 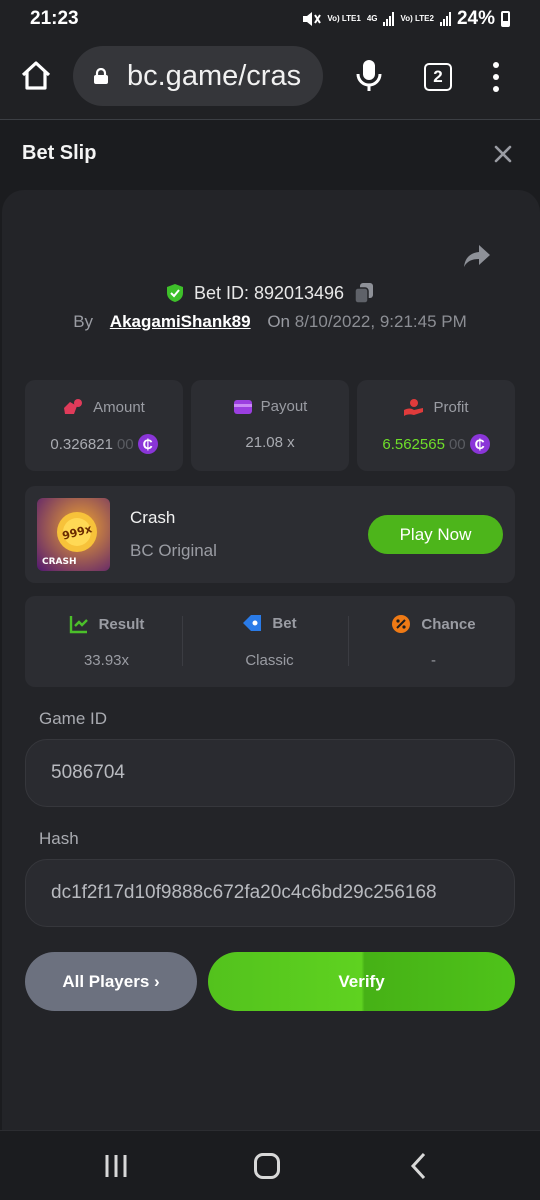 What do you see at coordinates (380, 321) in the screenshot?
I see `bet-datetime: 8/10/2022, 9:21:45 PM` at bounding box center [380, 321].